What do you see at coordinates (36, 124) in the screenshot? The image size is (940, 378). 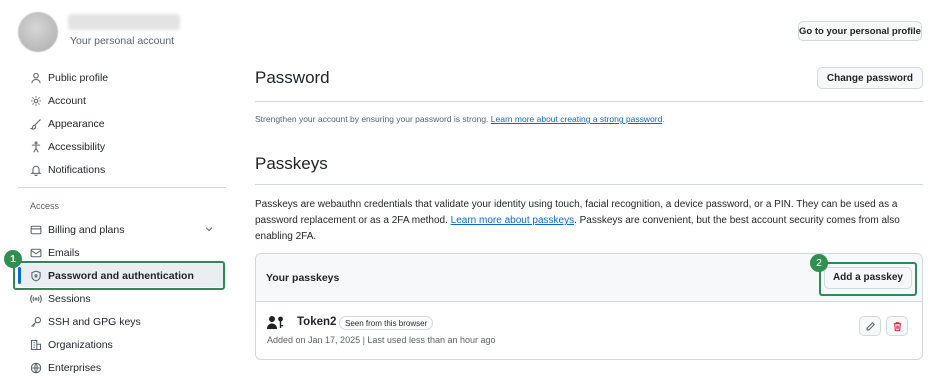 I see `paintbrush-icon` at bounding box center [36, 124].